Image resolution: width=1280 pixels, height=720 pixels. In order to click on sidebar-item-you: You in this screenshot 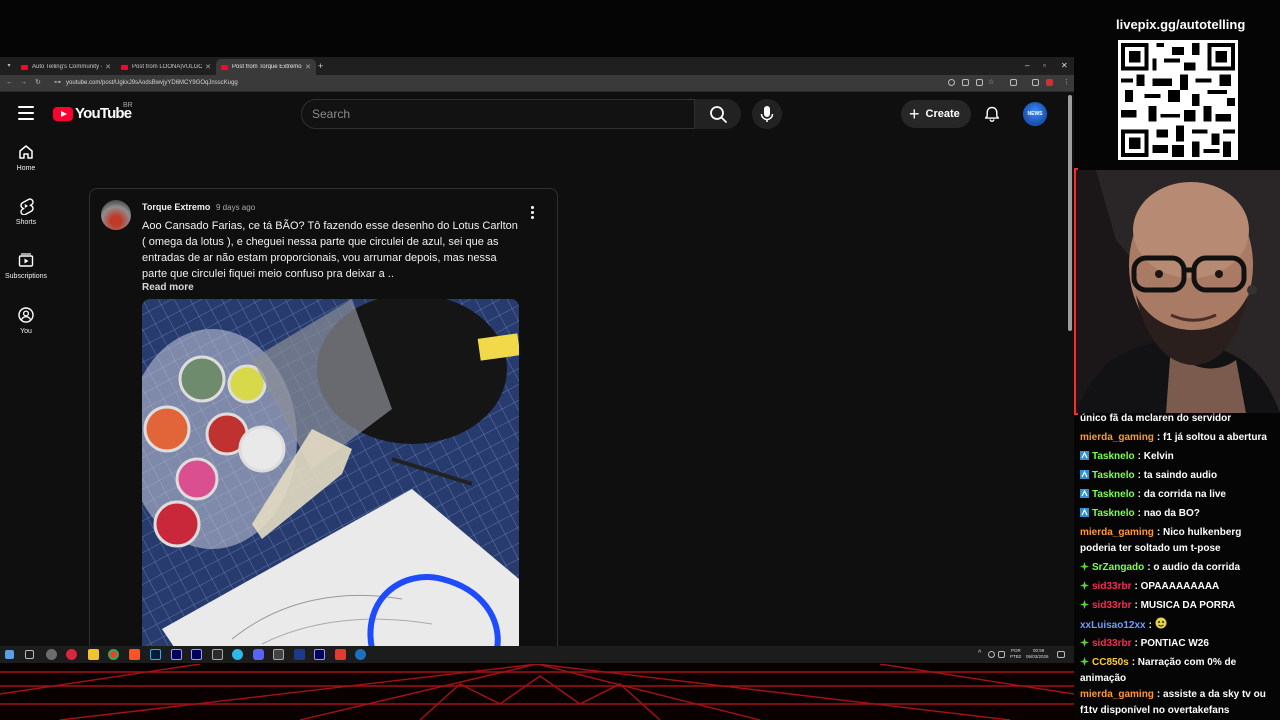, I will do `click(26, 320)`.